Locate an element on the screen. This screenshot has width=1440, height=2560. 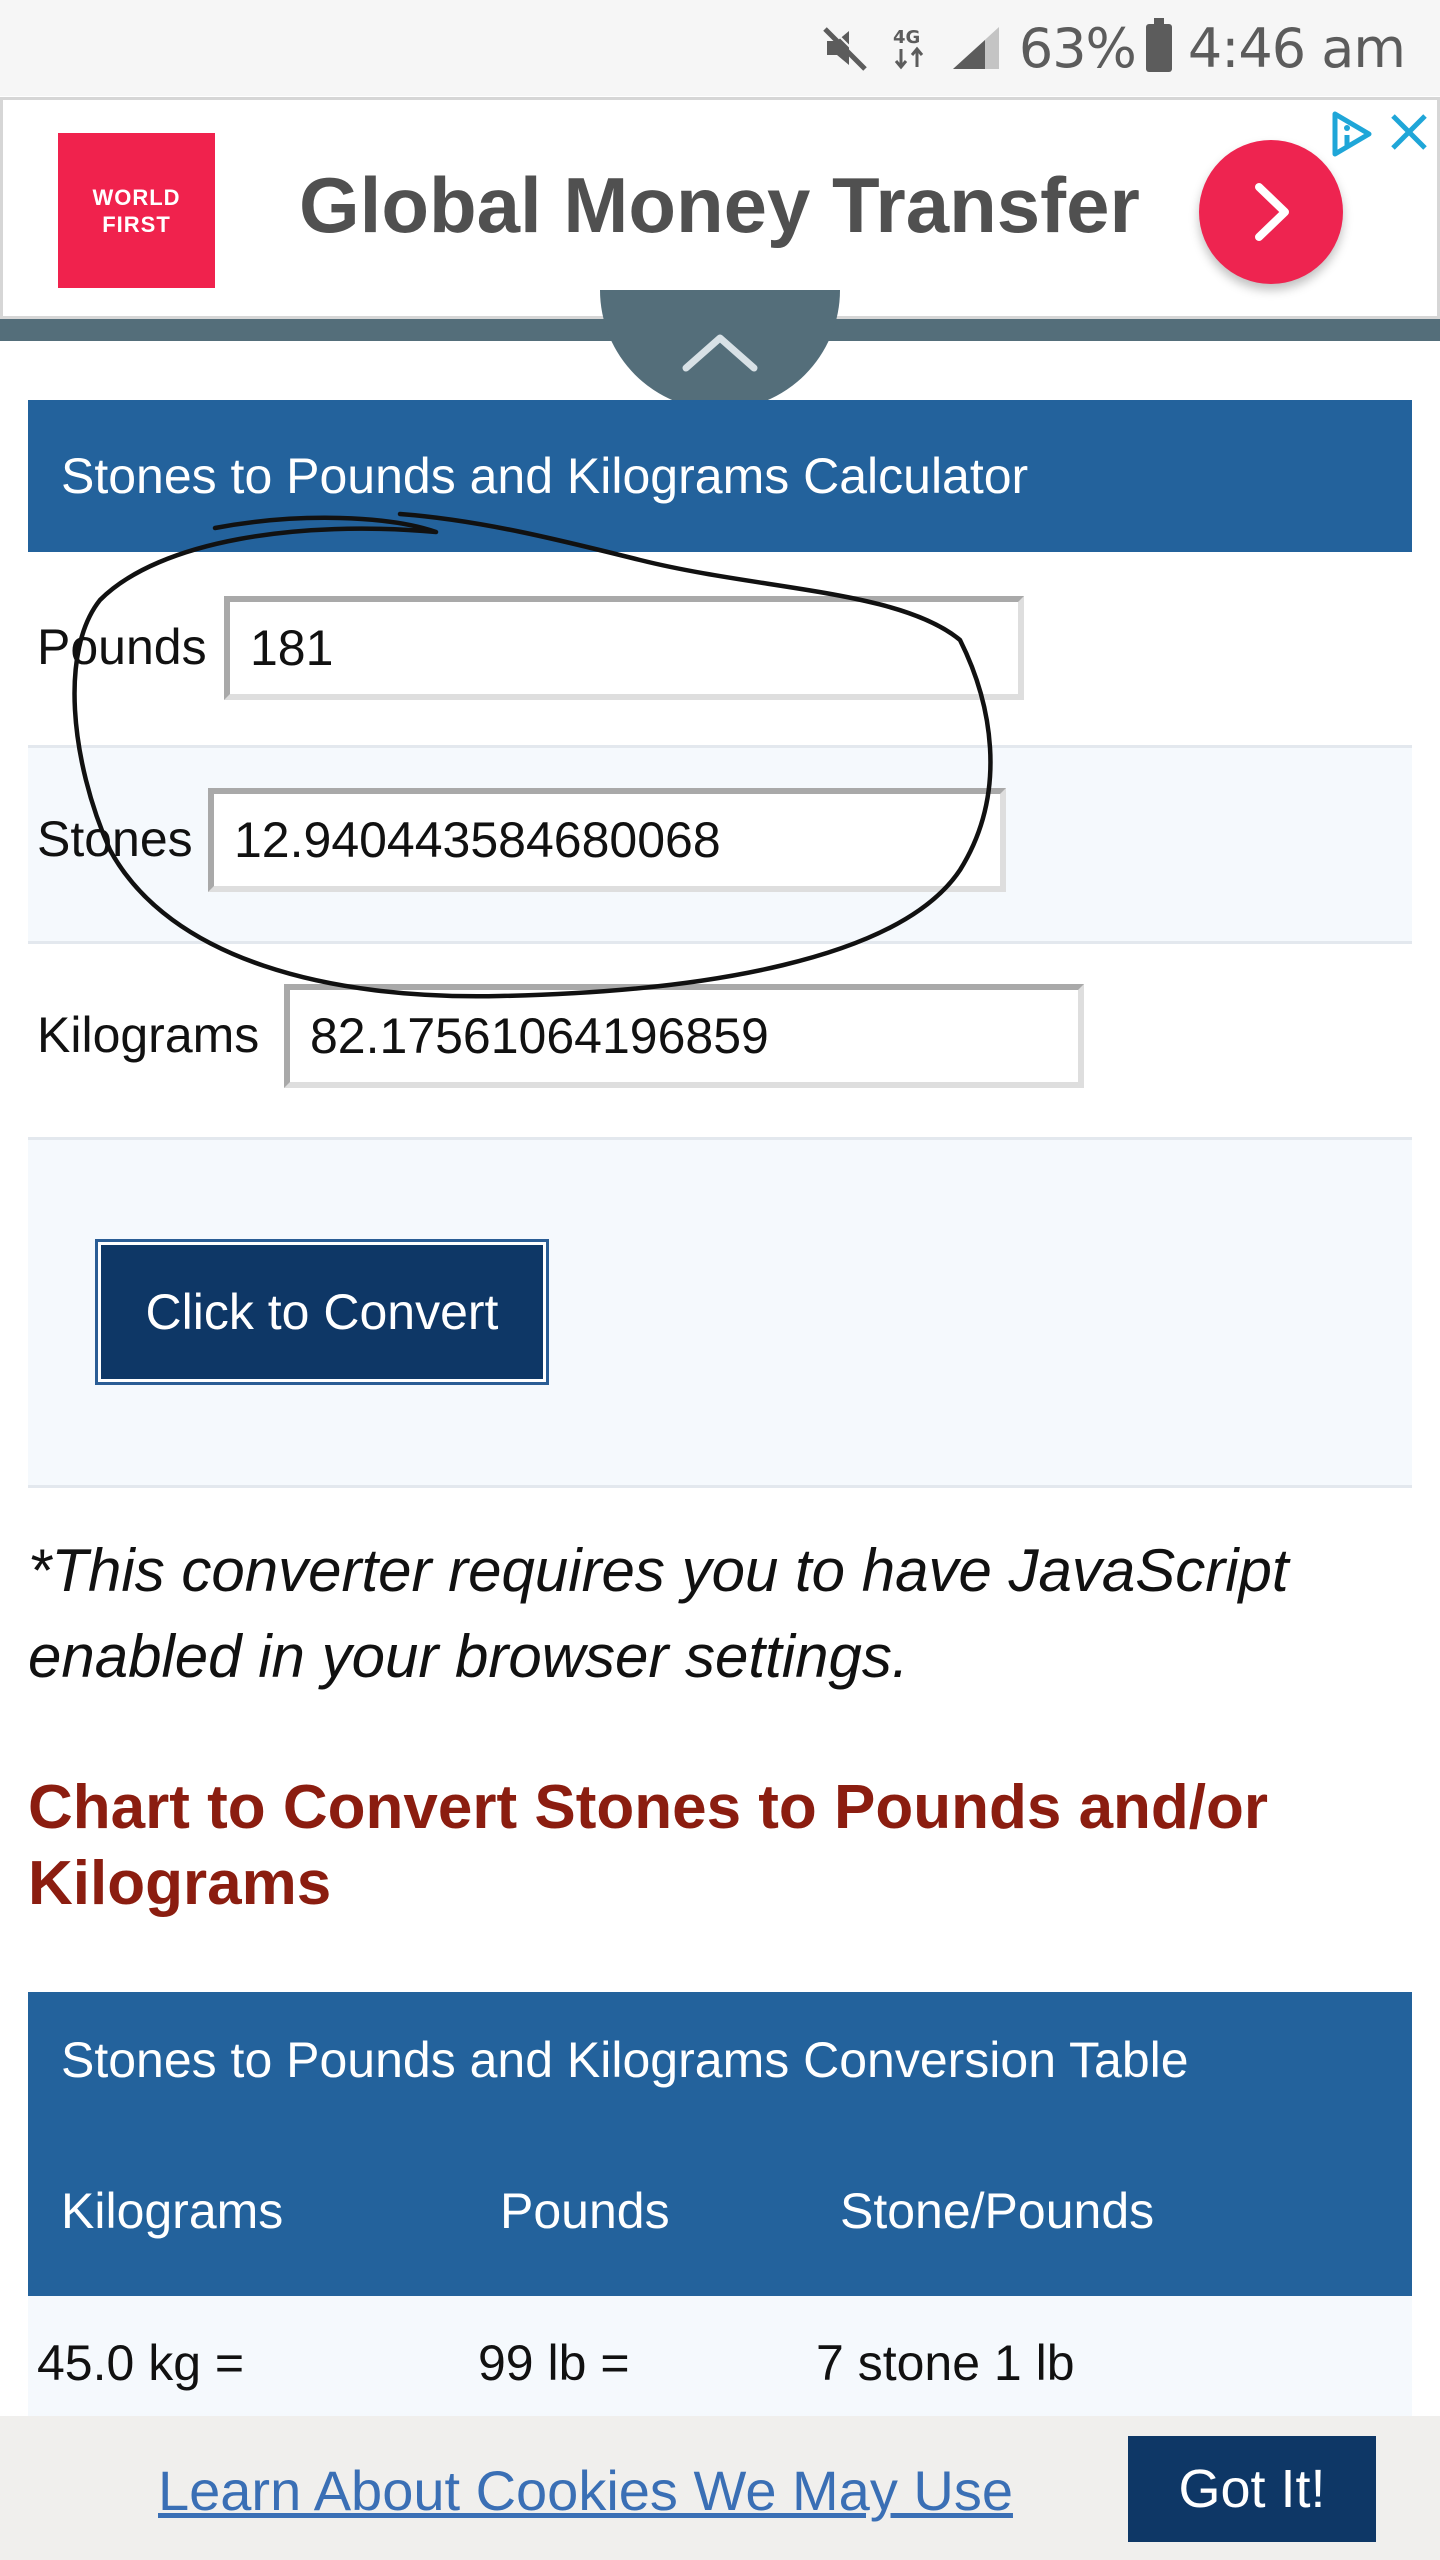
column-header-kilograms: Kilograms is located at coordinates (172, 2211).